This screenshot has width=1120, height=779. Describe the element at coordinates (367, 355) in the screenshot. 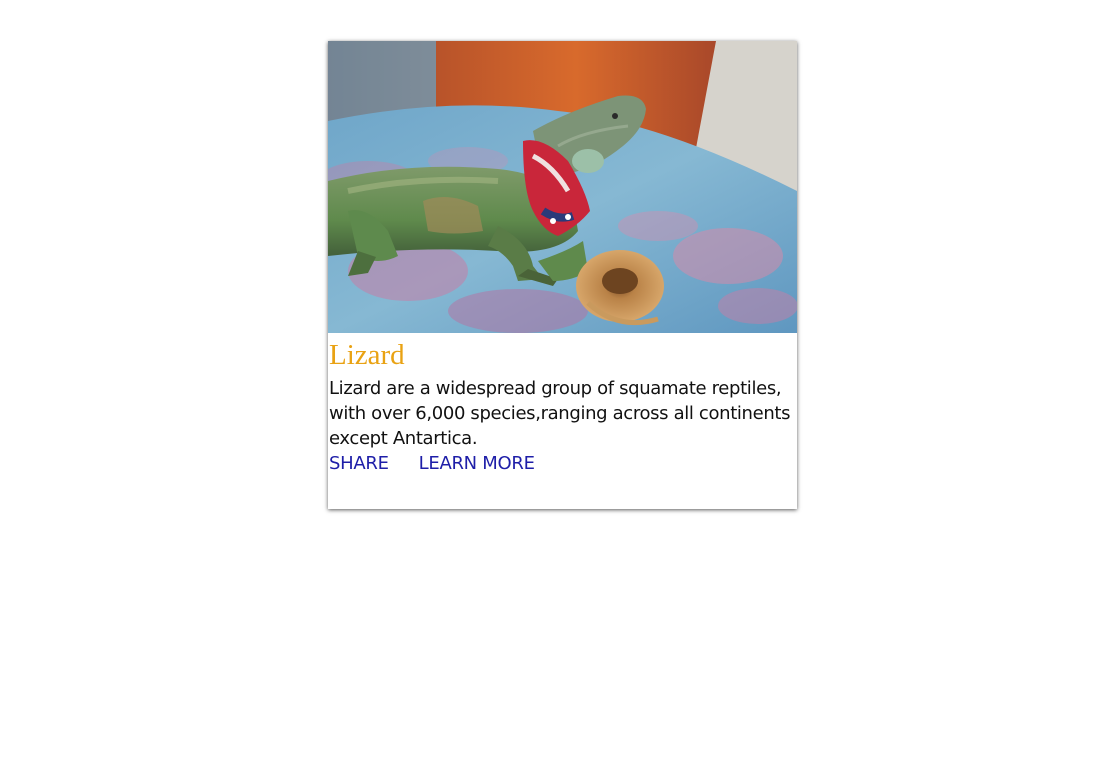

I see `card-title: Lizard` at that location.